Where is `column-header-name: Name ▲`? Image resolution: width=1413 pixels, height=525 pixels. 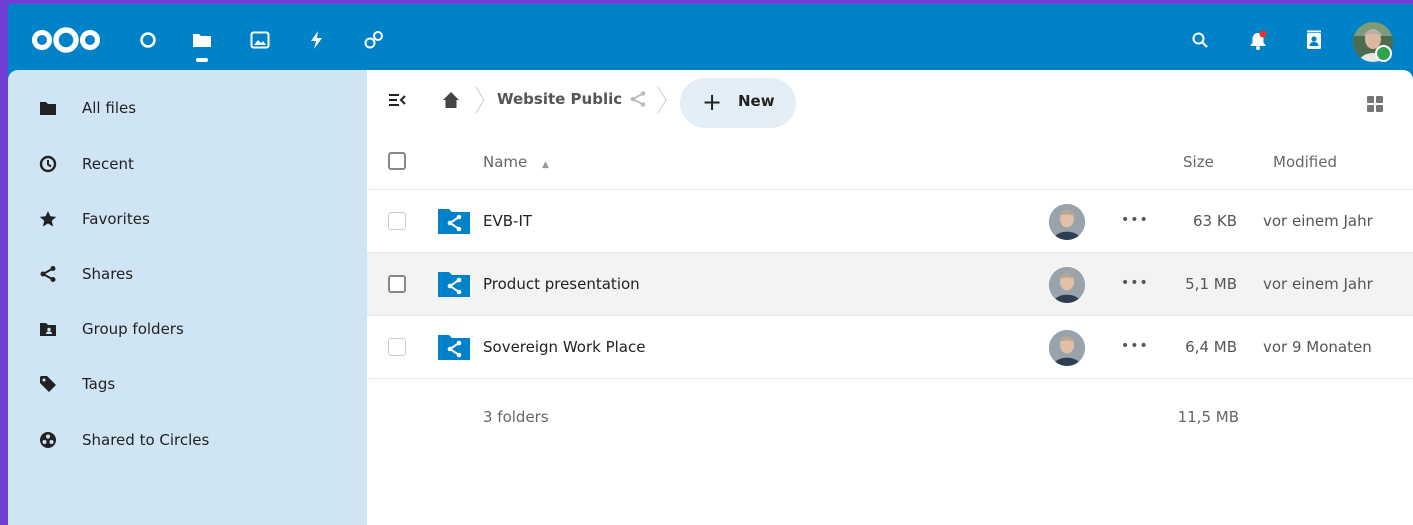 column-header-name: Name ▲ is located at coordinates (516, 162).